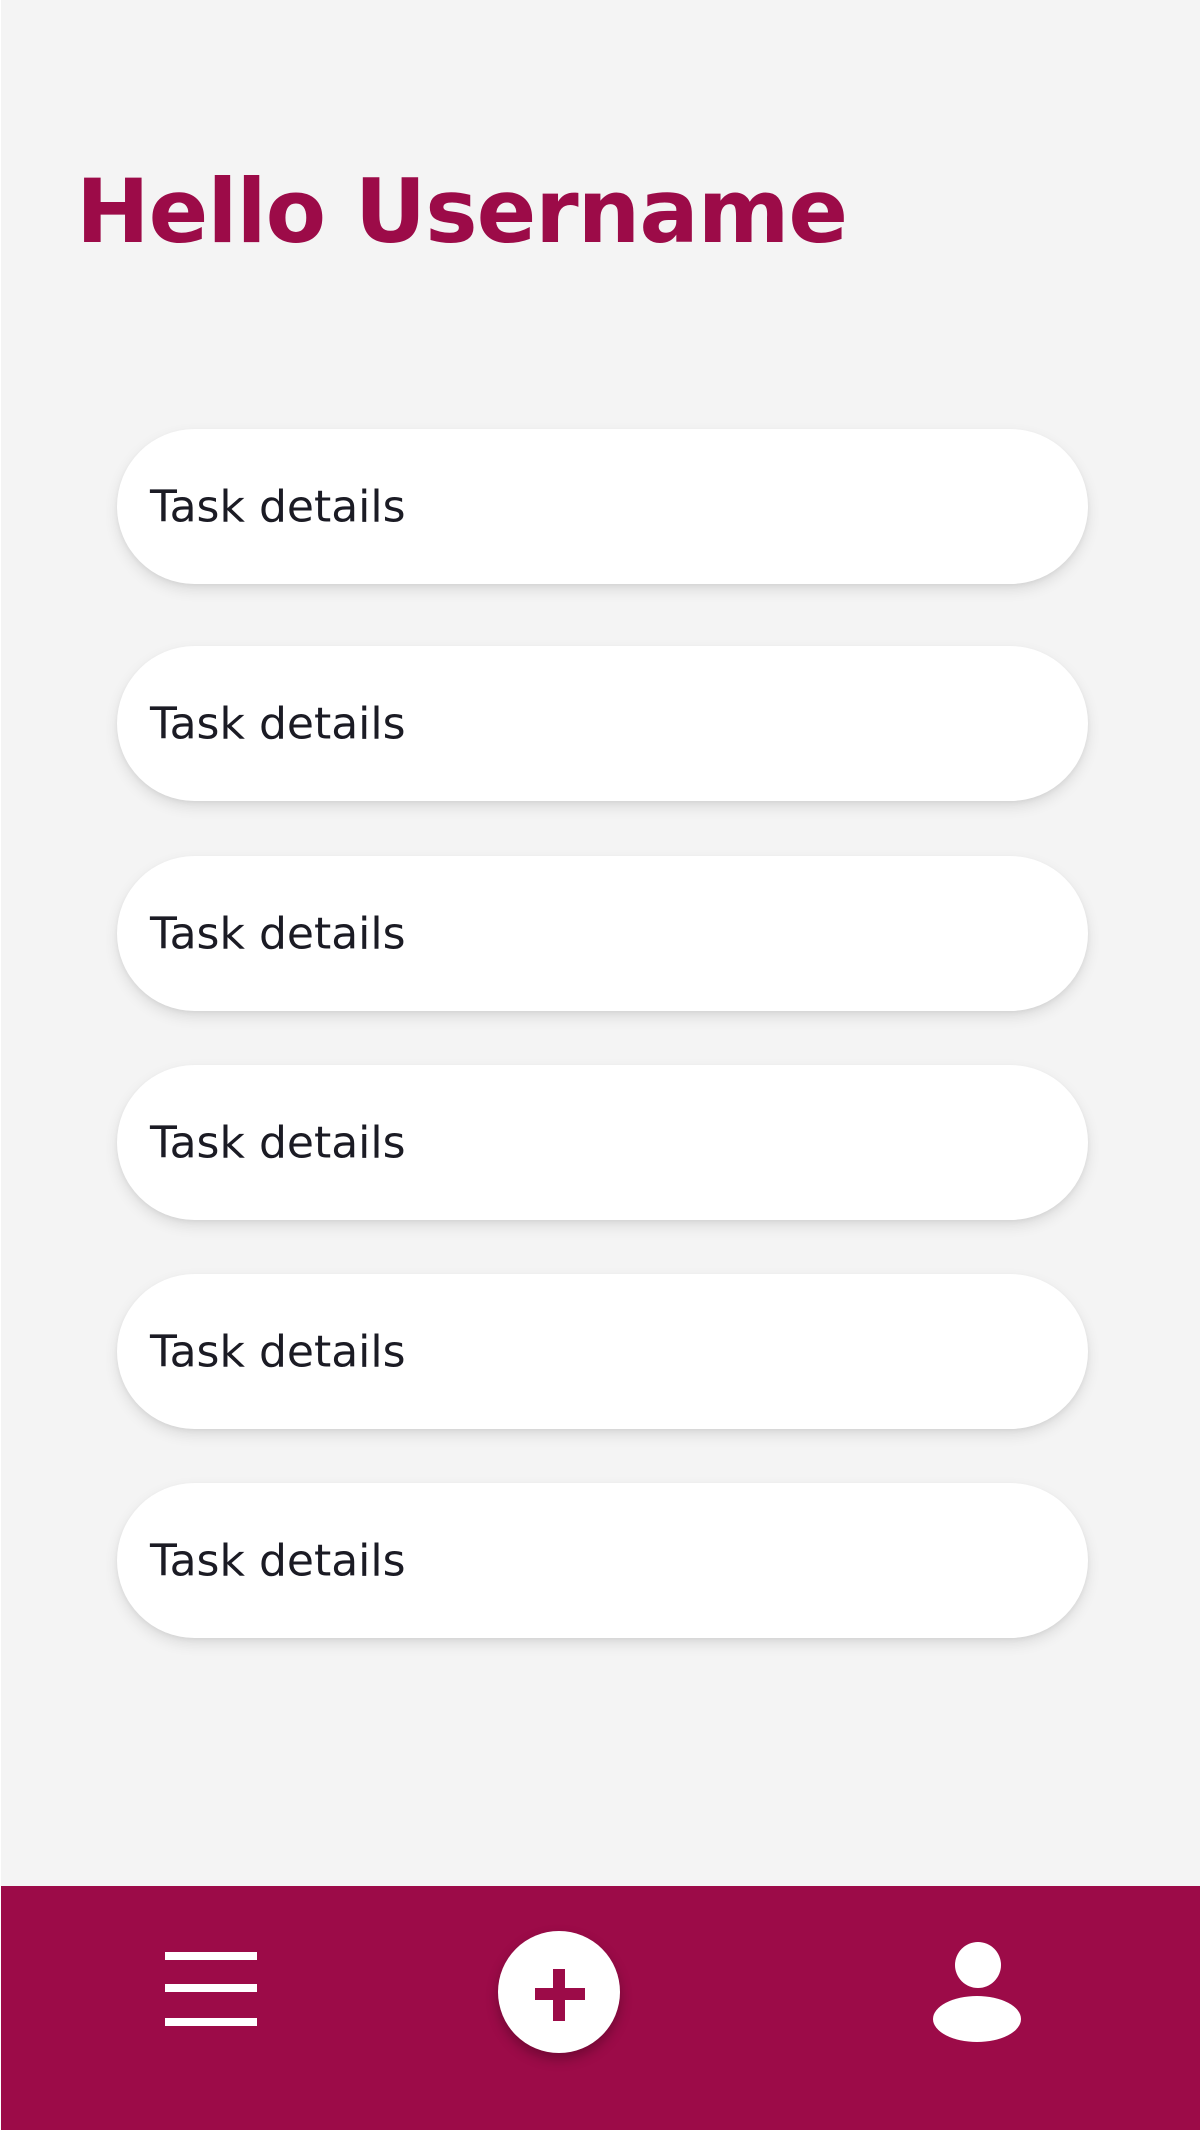 The height and width of the screenshot is (2131, 1201). What do you see at coordinates (559, 1992) in the screenshot?
I see `add-task-button` at bounding box center [559, 1992].